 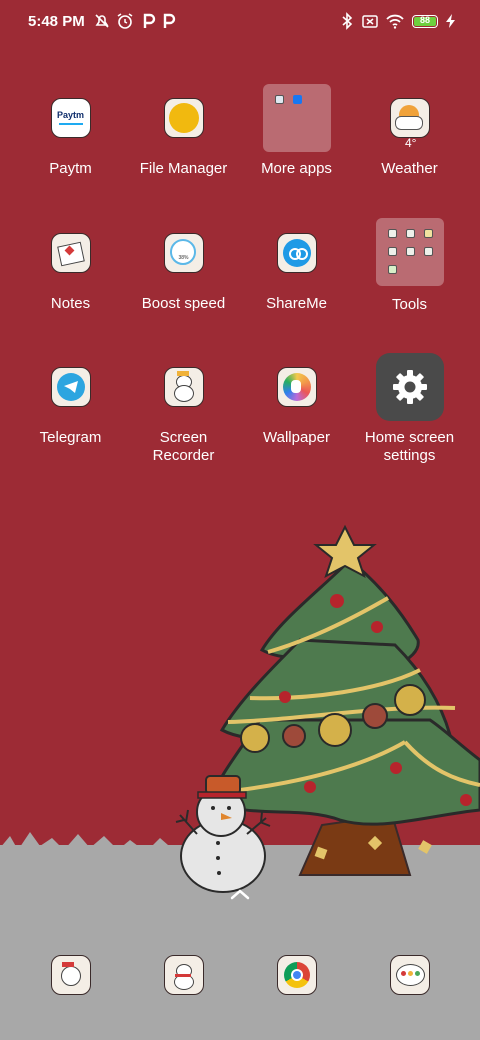 I want to click on app-label: Paytm, so click(x=70, y=168).